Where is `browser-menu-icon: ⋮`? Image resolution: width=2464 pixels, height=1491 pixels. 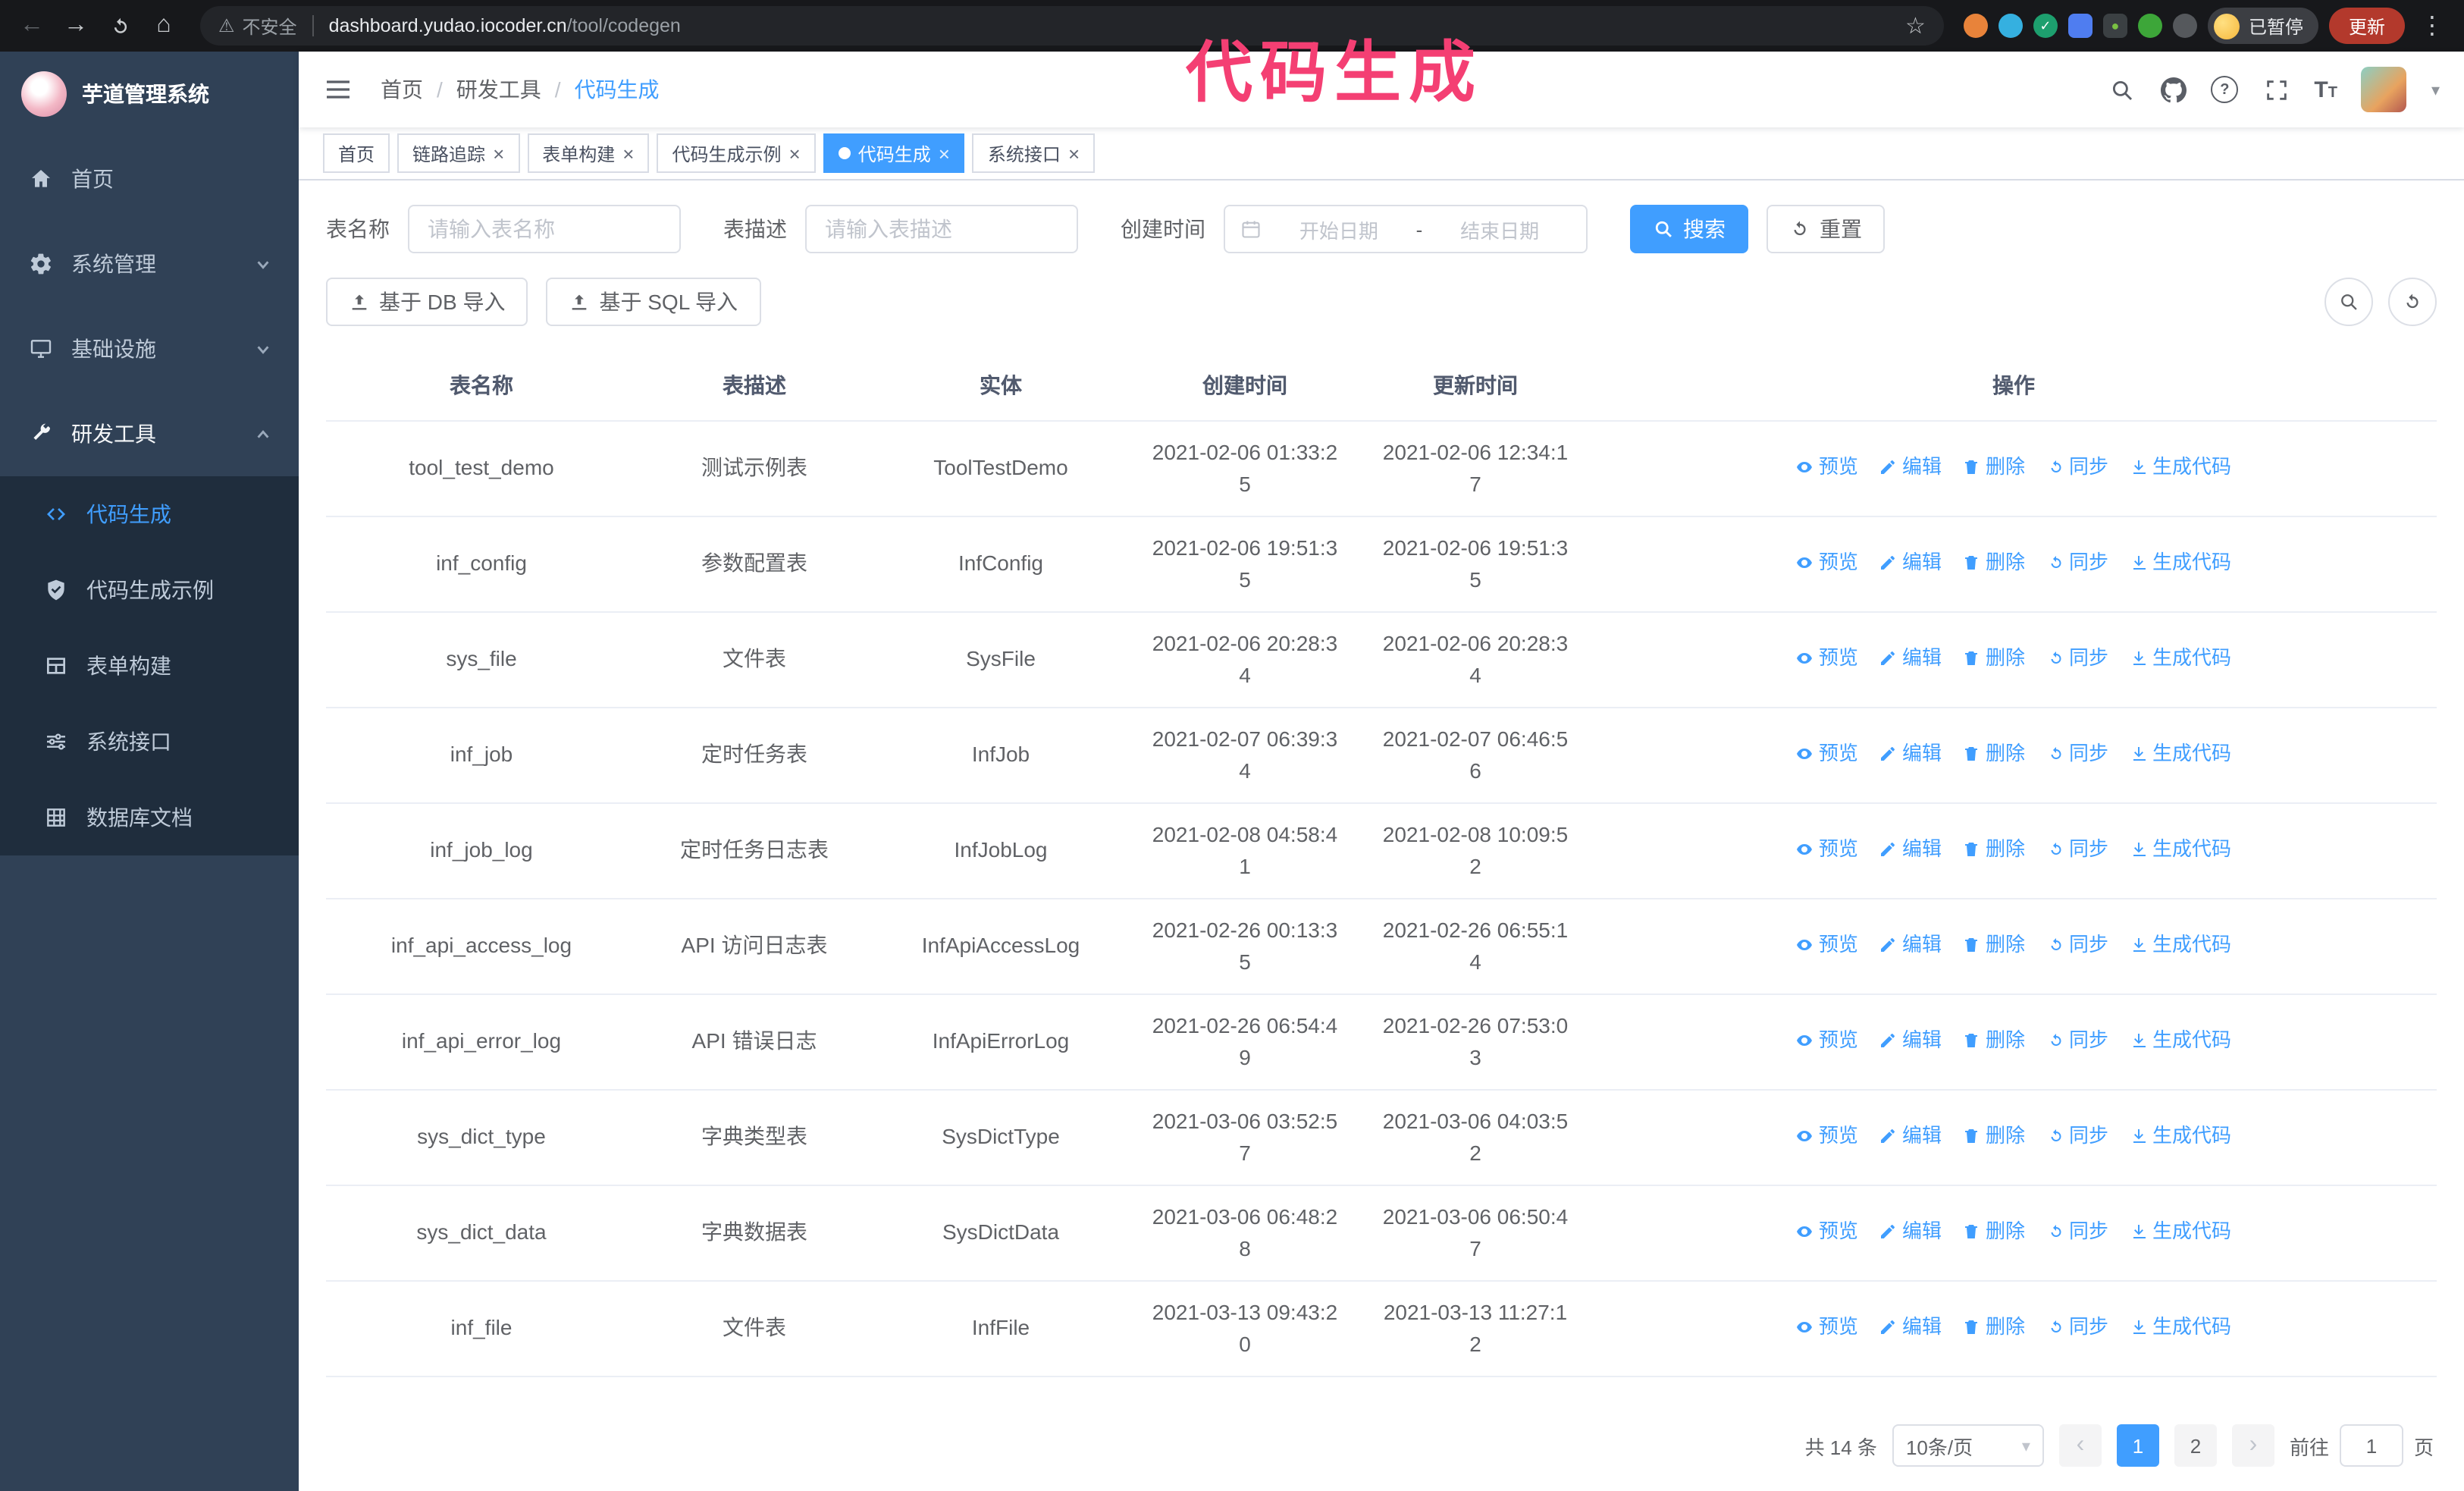 browser-menu-icon: ⋮ is located at coordinates (2432, 25).